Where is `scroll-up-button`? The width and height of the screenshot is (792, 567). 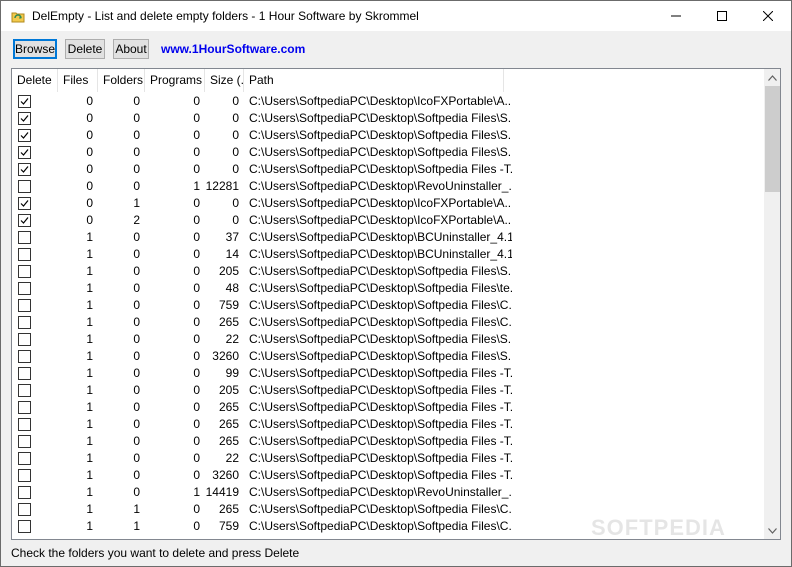
scroll-up-button is located at coordinates (772, 77).